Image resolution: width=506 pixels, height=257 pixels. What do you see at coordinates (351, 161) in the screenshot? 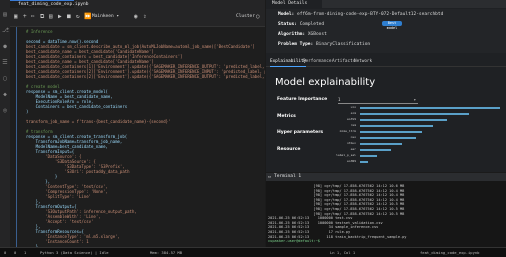
I see `feature-label: eo3N9` at bounding box center [351, 161].